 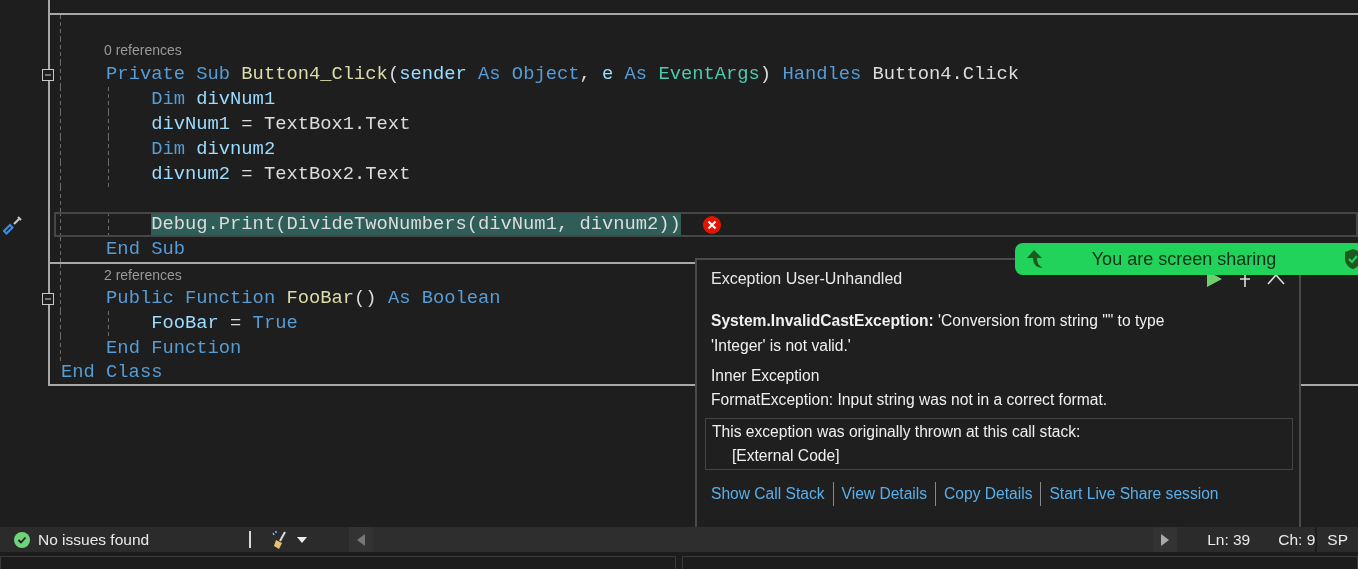 I want to click on right-arrow-icon, so click(x=1165, y=539).